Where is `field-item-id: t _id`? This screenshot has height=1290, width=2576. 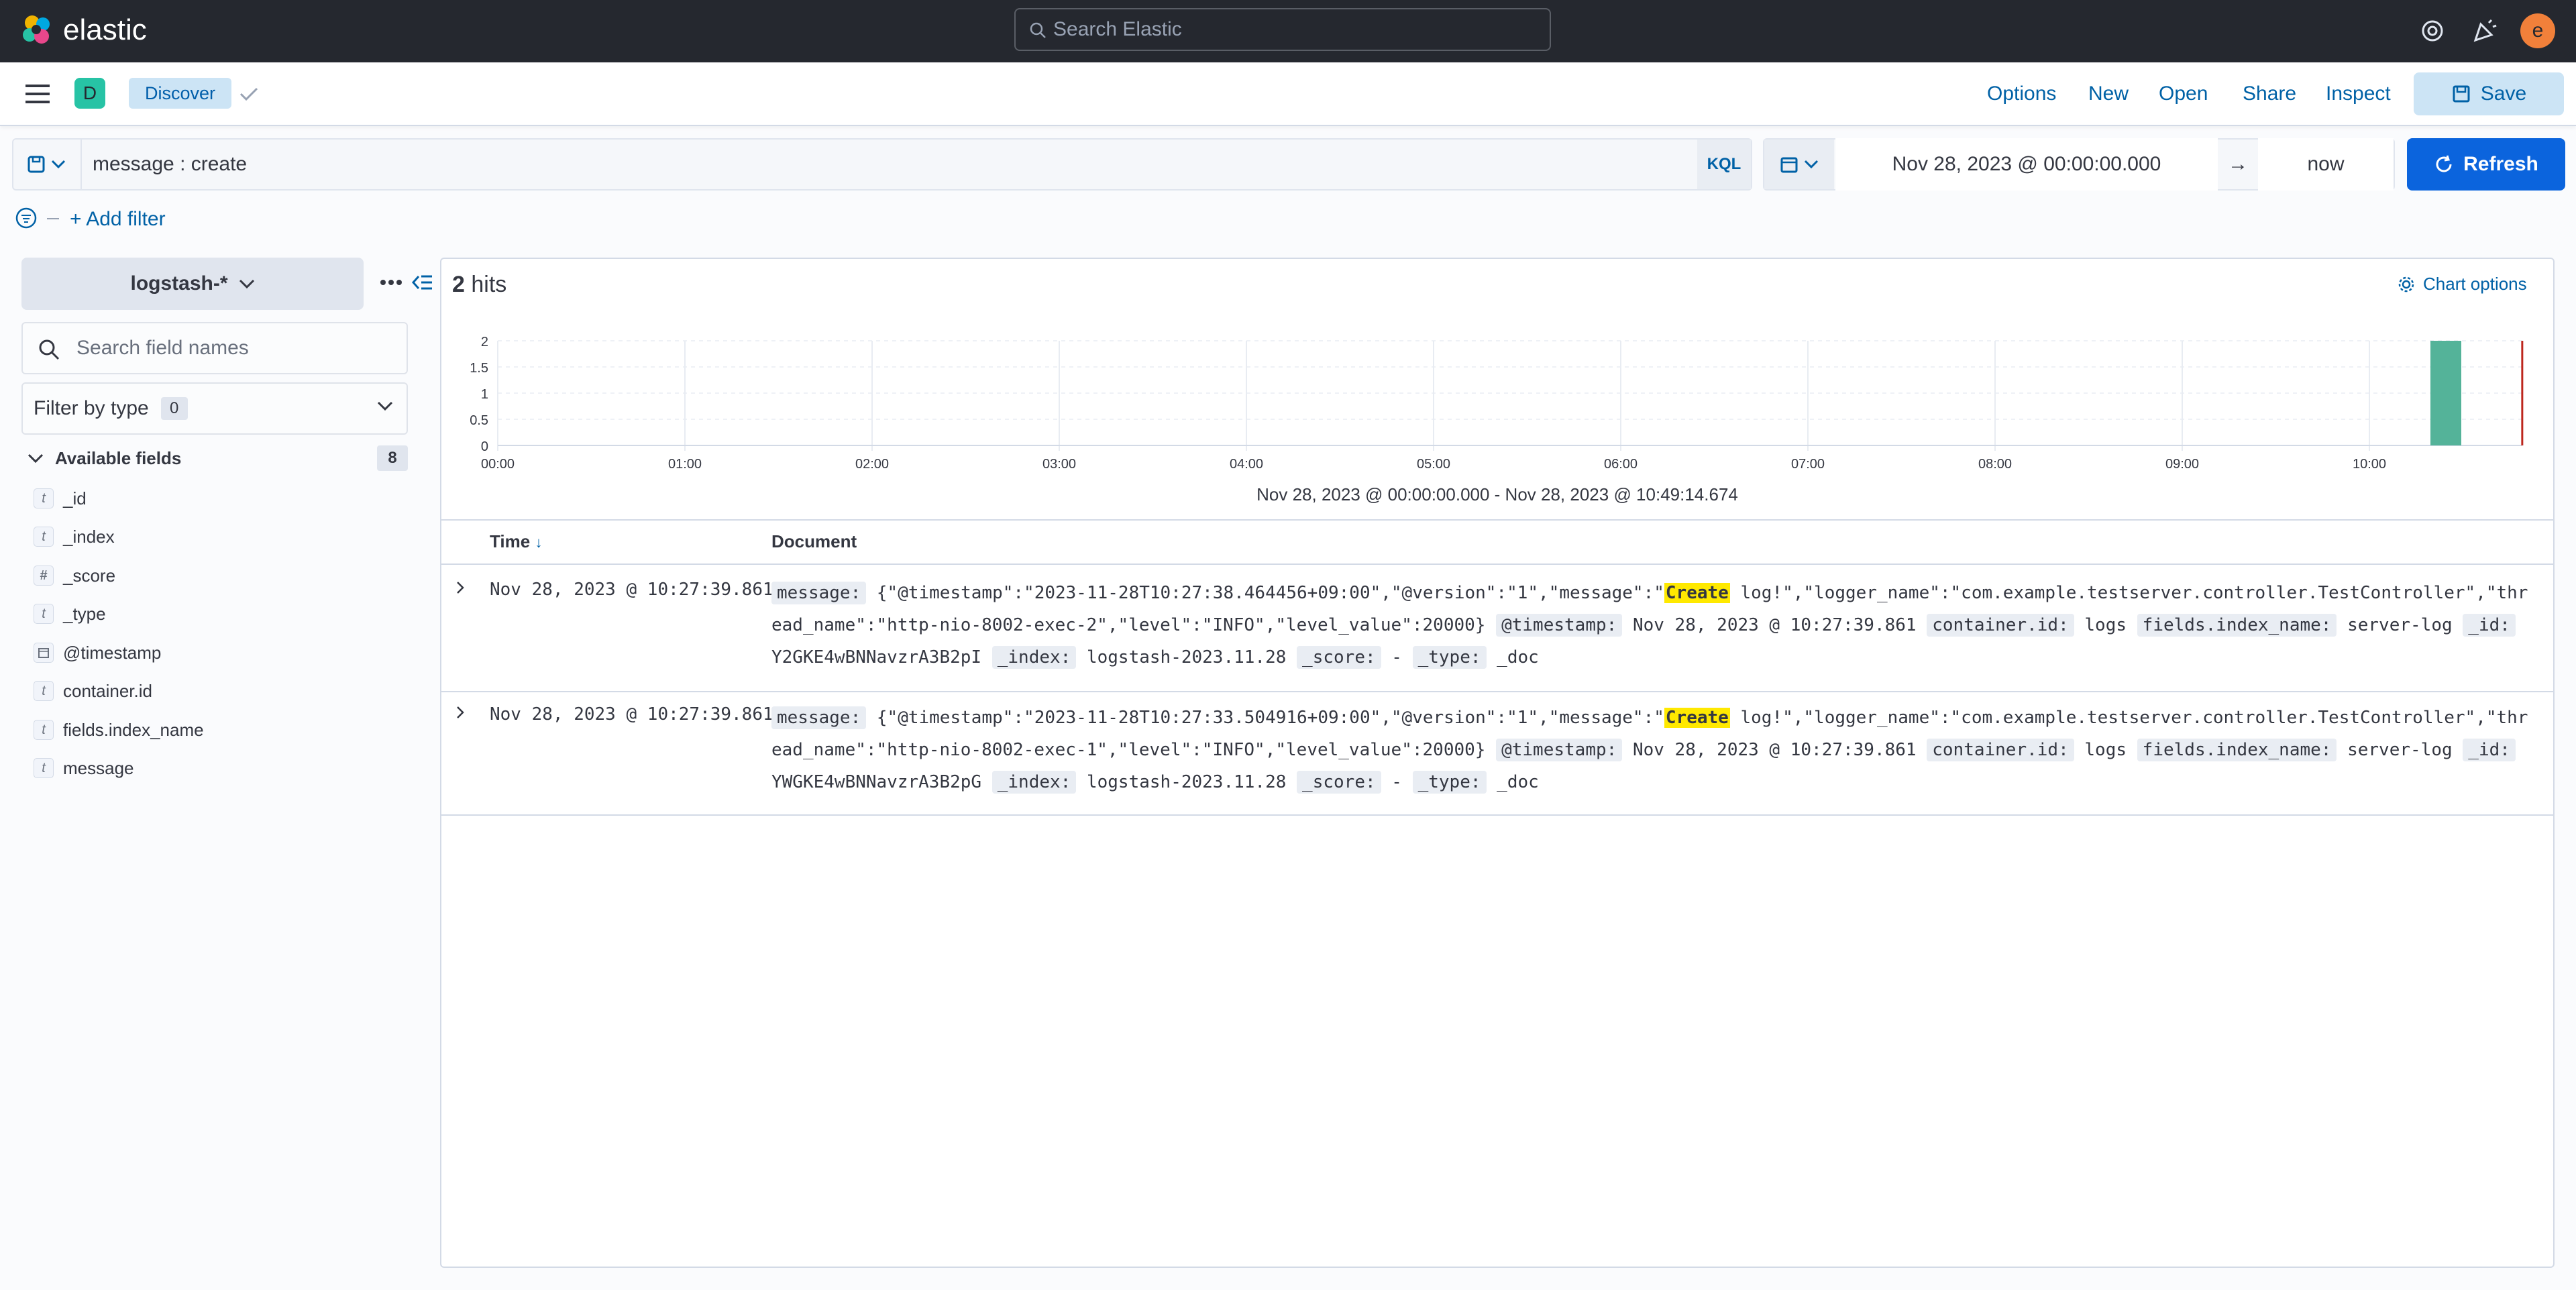 field-item-id: t _id is located at coordinates (60, 498).